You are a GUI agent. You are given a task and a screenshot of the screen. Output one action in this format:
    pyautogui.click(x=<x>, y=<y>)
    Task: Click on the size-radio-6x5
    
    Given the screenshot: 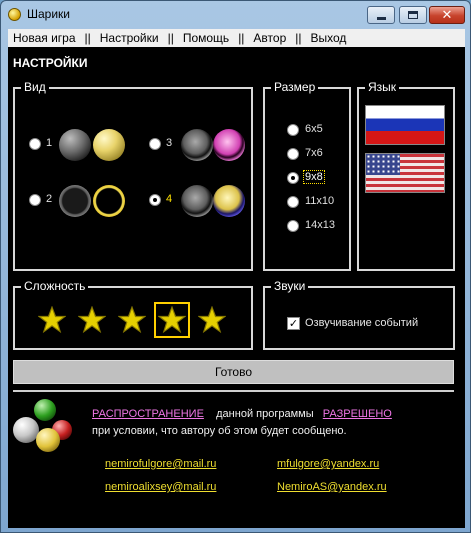 What is the action you would take?
    pyautogui.click(x=293, y=130)
    